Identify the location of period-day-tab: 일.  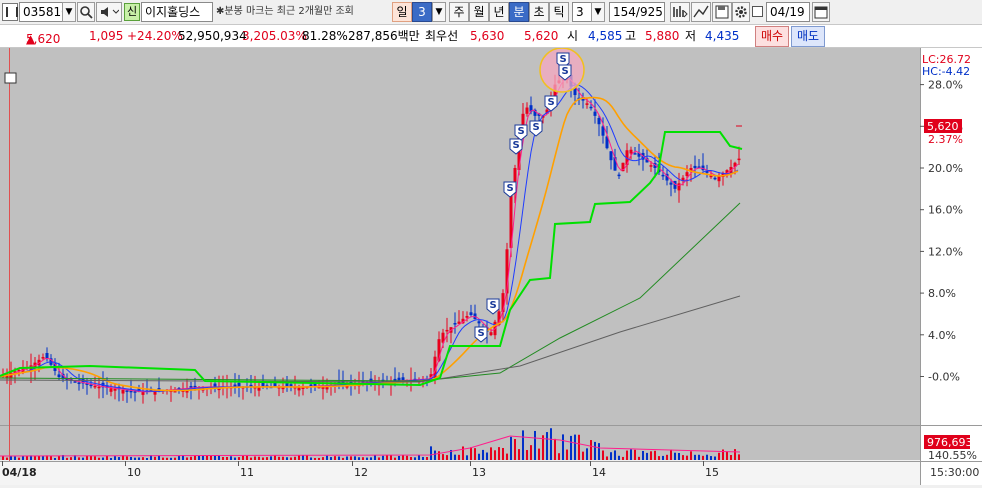
(402, 12).